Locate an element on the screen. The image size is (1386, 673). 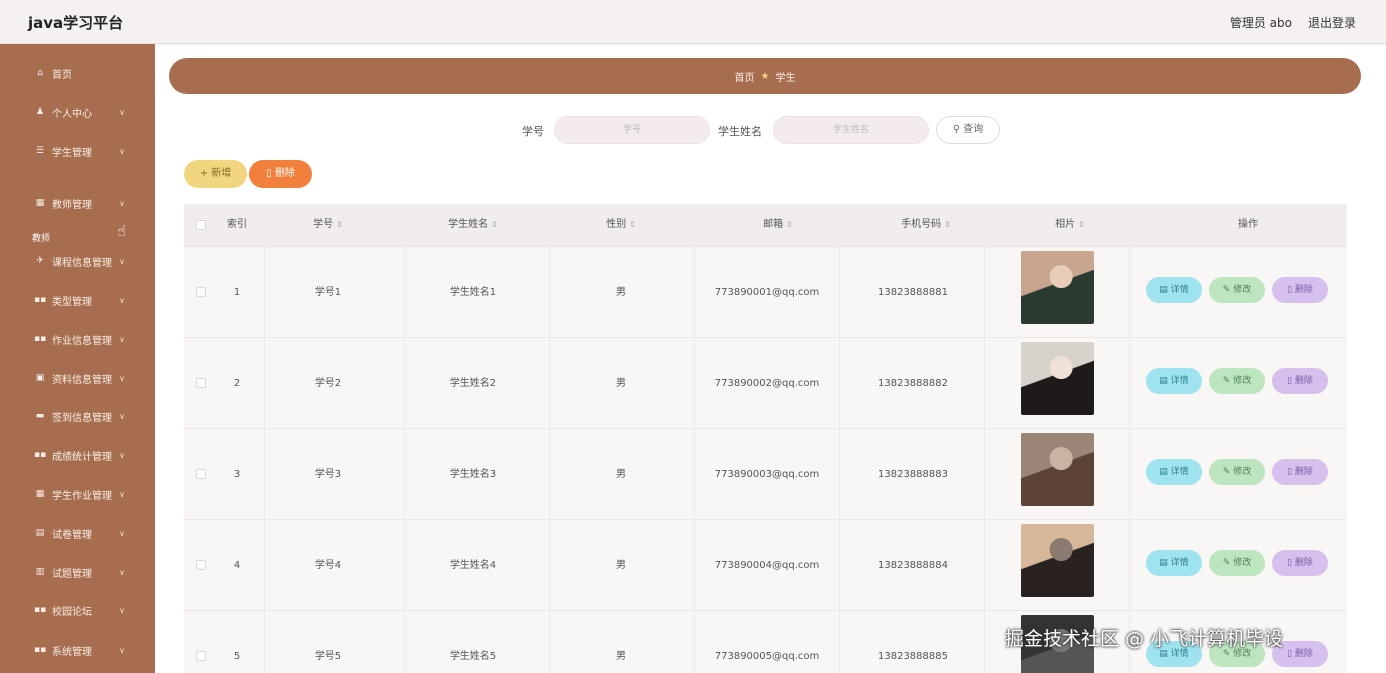
cell-index: 3 is located at coordinates (237, 474).